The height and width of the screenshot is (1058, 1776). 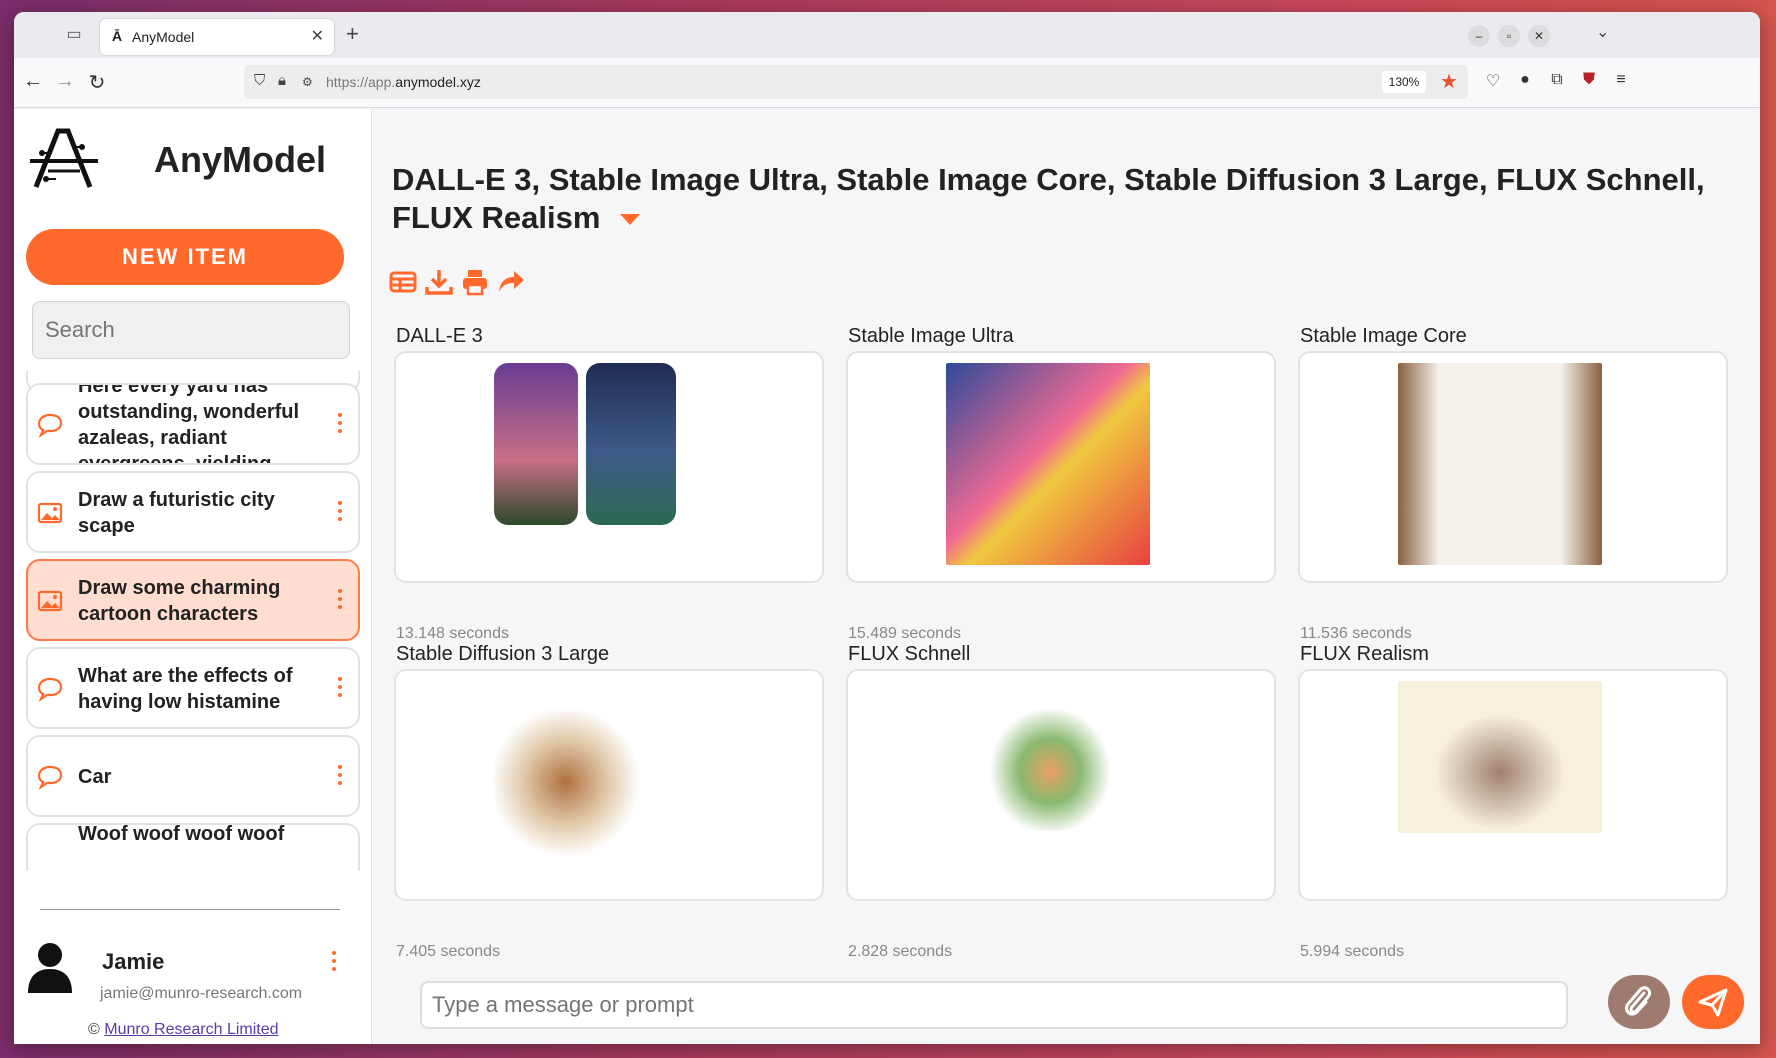 What do you see at coordinates (1364, 654) in the screenshot?
I see `result-label: FLUX Realism` at bounding box center [1364, 654].